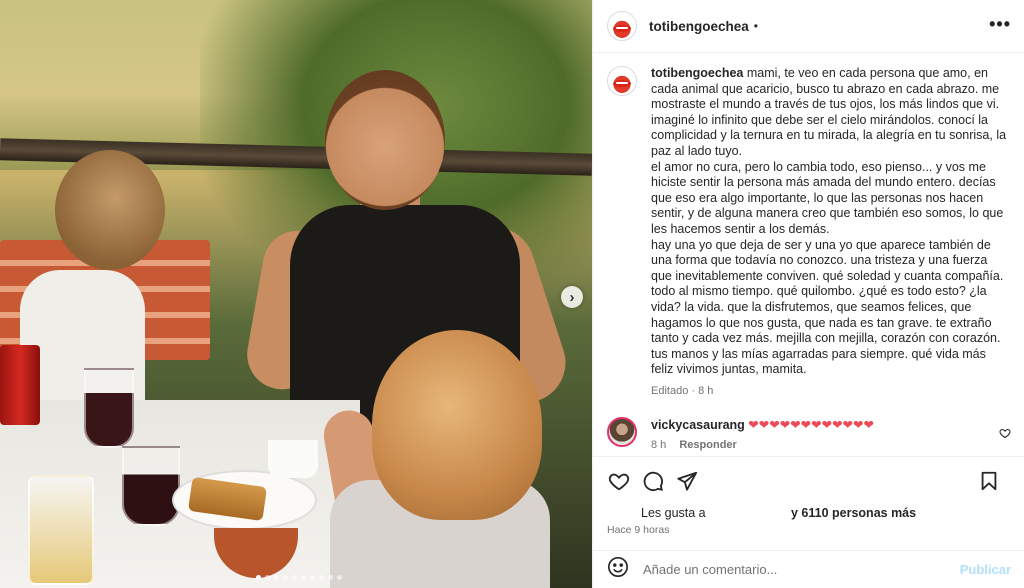 The height and width of the screenshot is (588, 1024). What do you see at coordinates (299, 577) in the screenshot?
I see `carousel-dots` at bounding box center [299, 577].